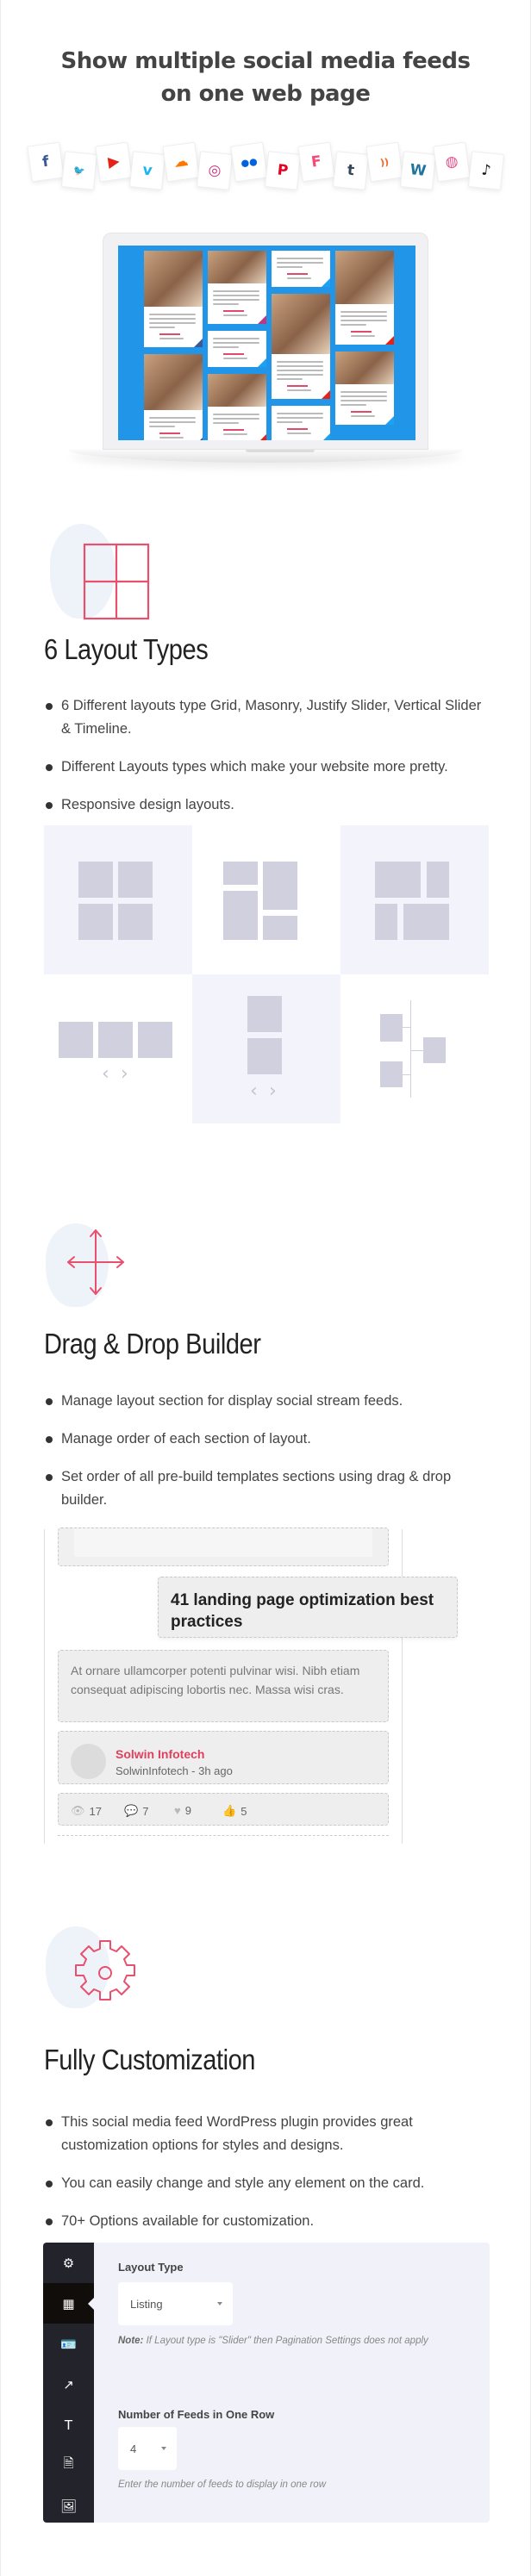  I want to click on sidebar-item-layout: ▦, so click(69, 2304).